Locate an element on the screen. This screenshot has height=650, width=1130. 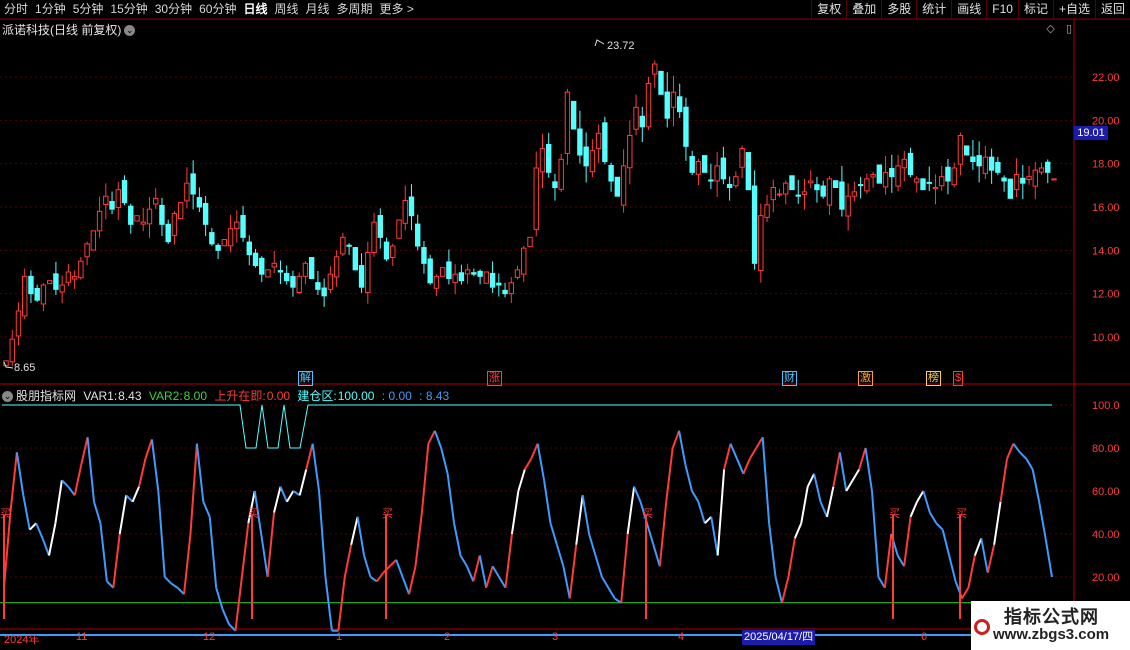
indicator-axis-label: 40.00 is located at coordinates (1106, 535).